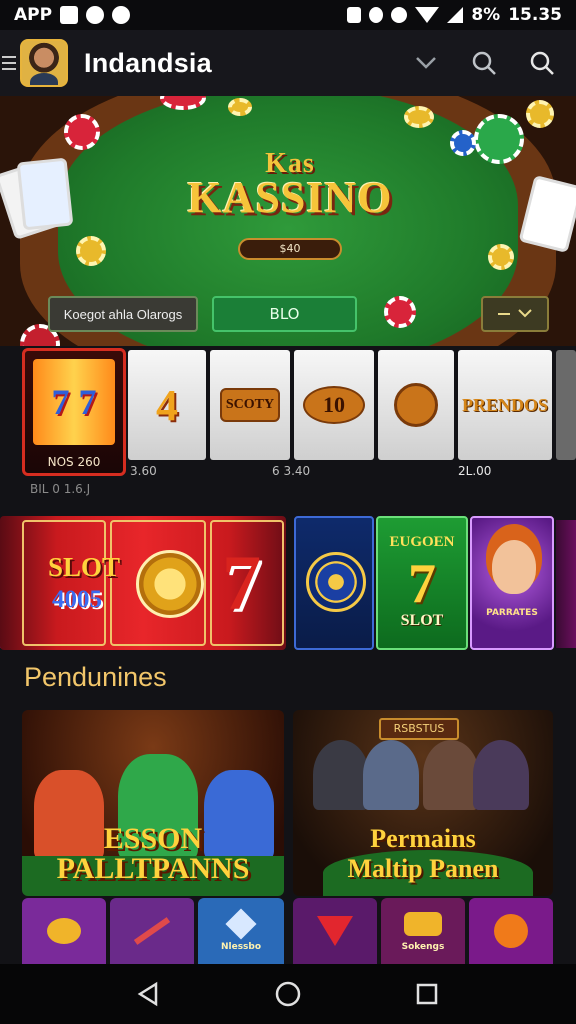 This screenshot has width=576, height=1024. What do you see at coordinates (535, 15) in the screenshot?
I see `clock: 15.35` at bounding box center [535, 15].